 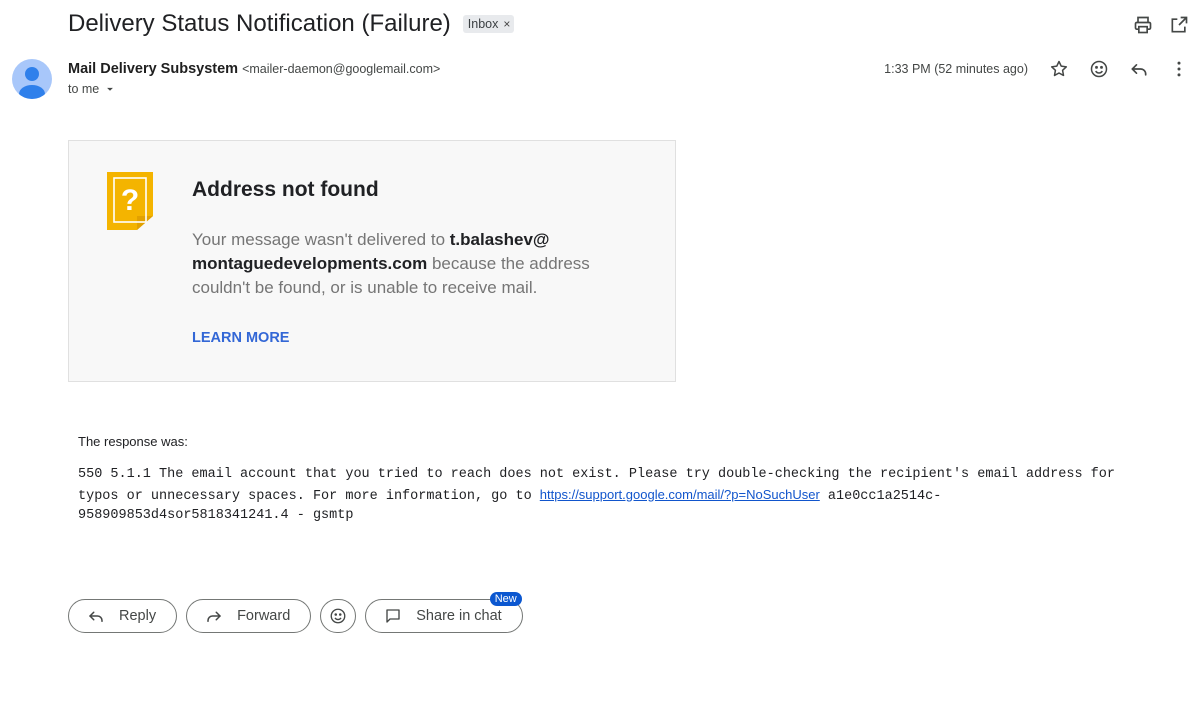 I want to click on message-meta: 1:33 PM (52 minutes ago), so click(x=1037, y=69).